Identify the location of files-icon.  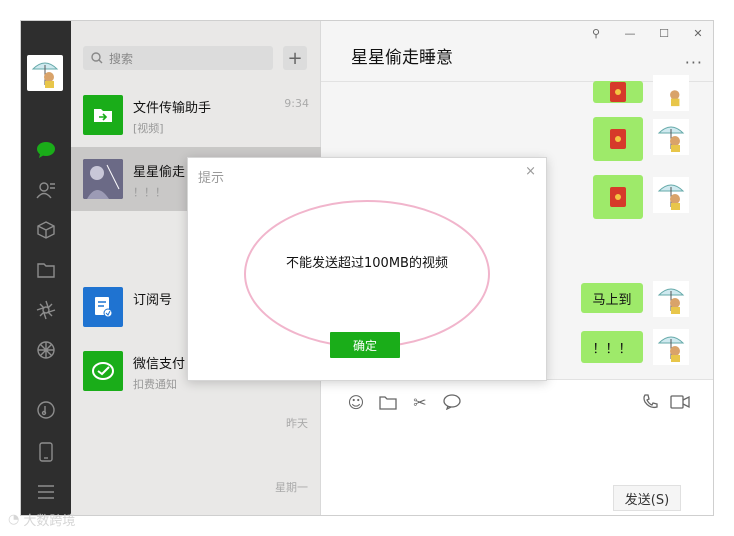
(46, 270).